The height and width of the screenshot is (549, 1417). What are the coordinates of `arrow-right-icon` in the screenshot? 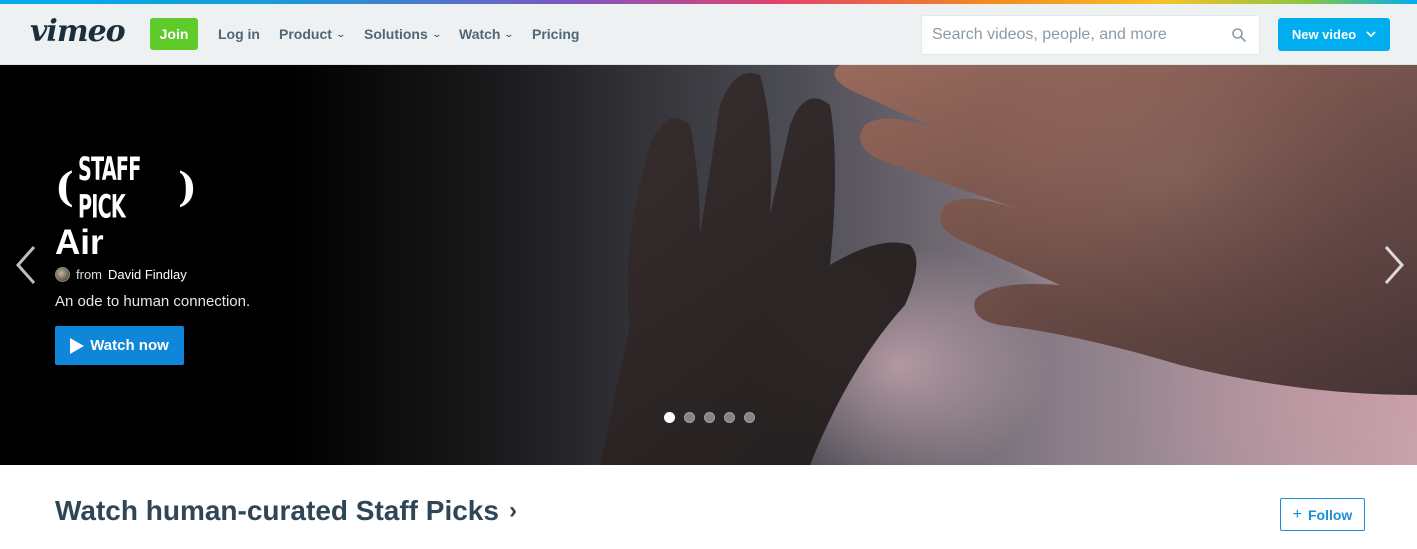 It's located at (1394, 265).